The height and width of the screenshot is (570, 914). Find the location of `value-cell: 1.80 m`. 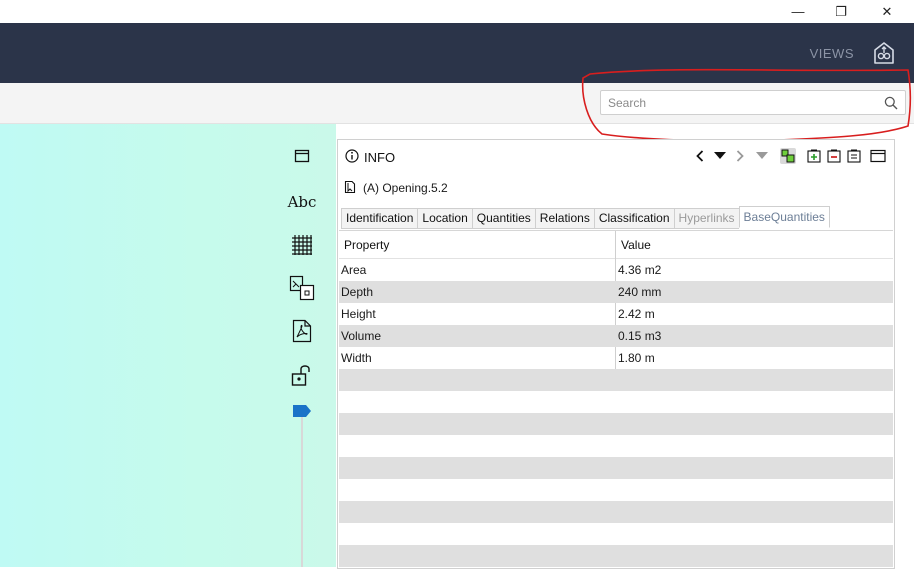

value-cell: 1.80 m is located at coordinates (636, 358).